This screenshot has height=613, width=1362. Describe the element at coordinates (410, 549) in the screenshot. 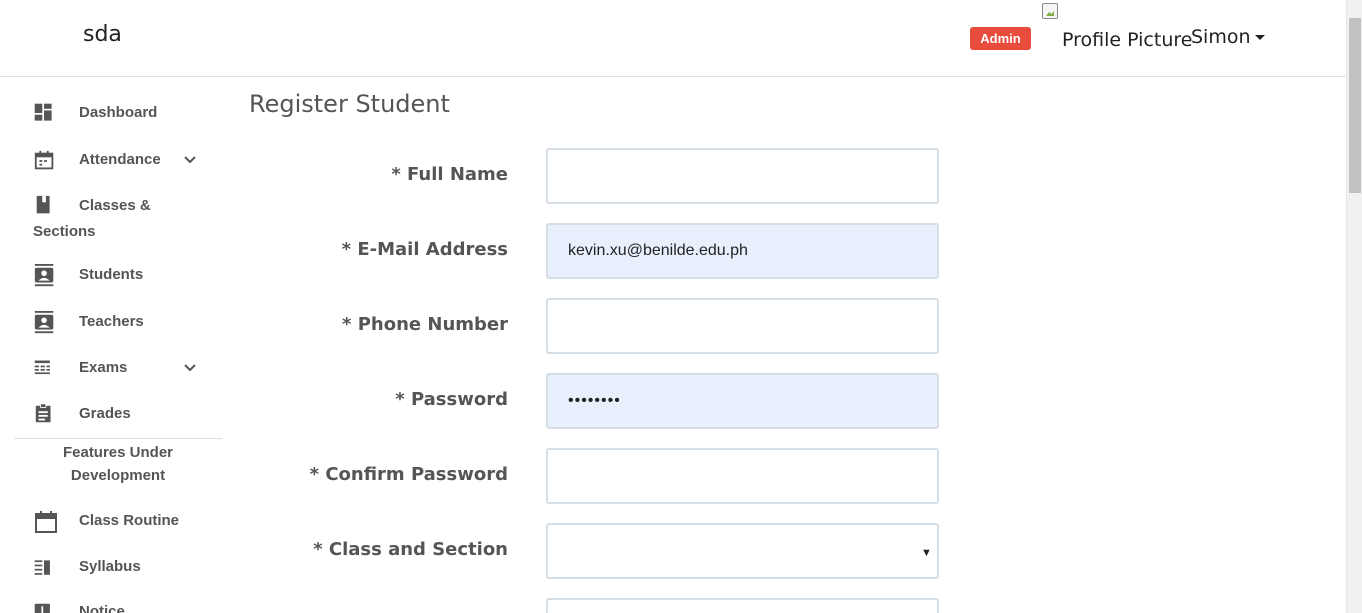

I see `class-section-label: * Class and Section` at that location.